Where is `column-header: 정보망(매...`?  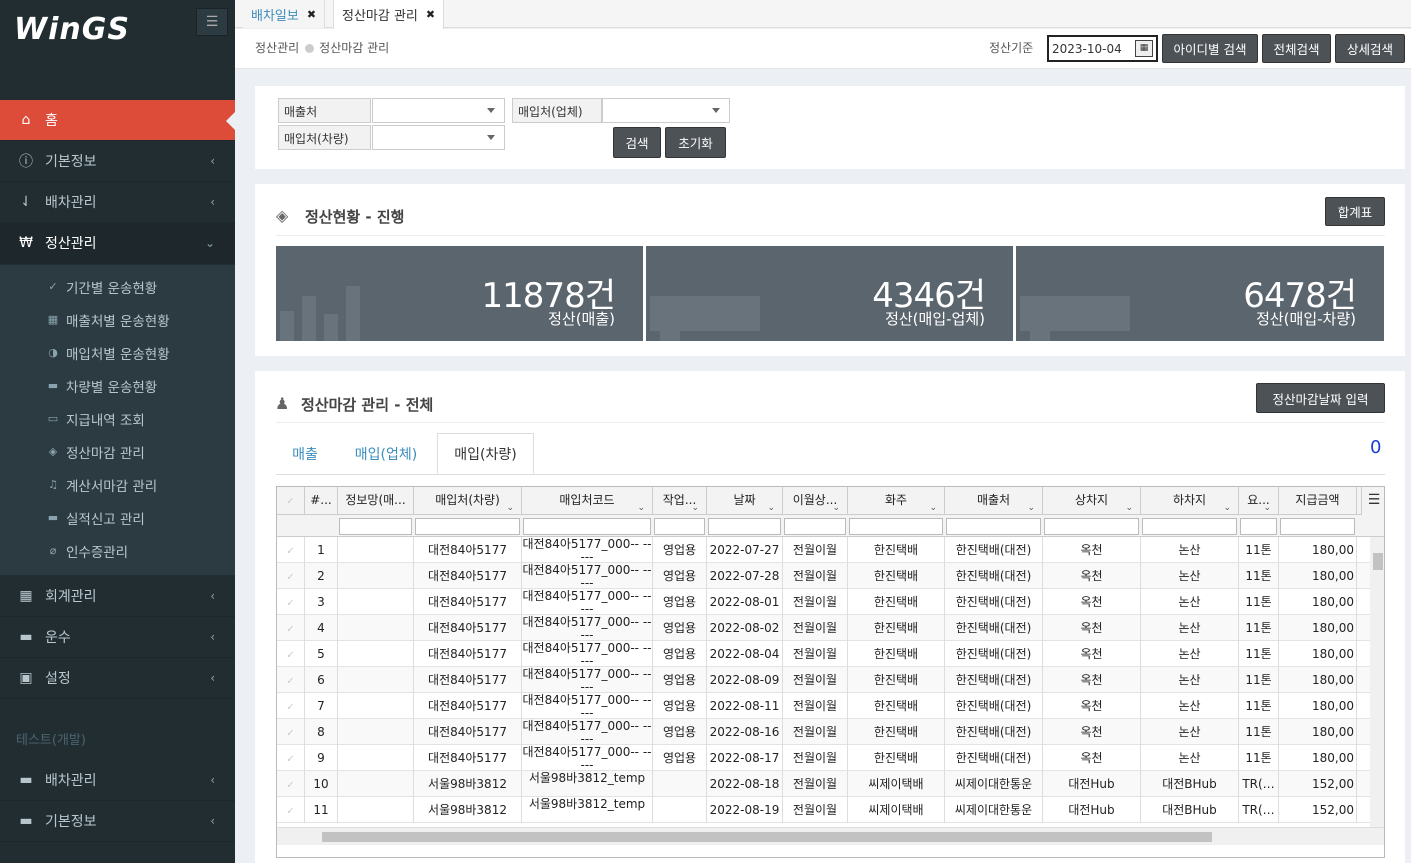
column-header: 정보망(매... is located at coordinates (376, 501).